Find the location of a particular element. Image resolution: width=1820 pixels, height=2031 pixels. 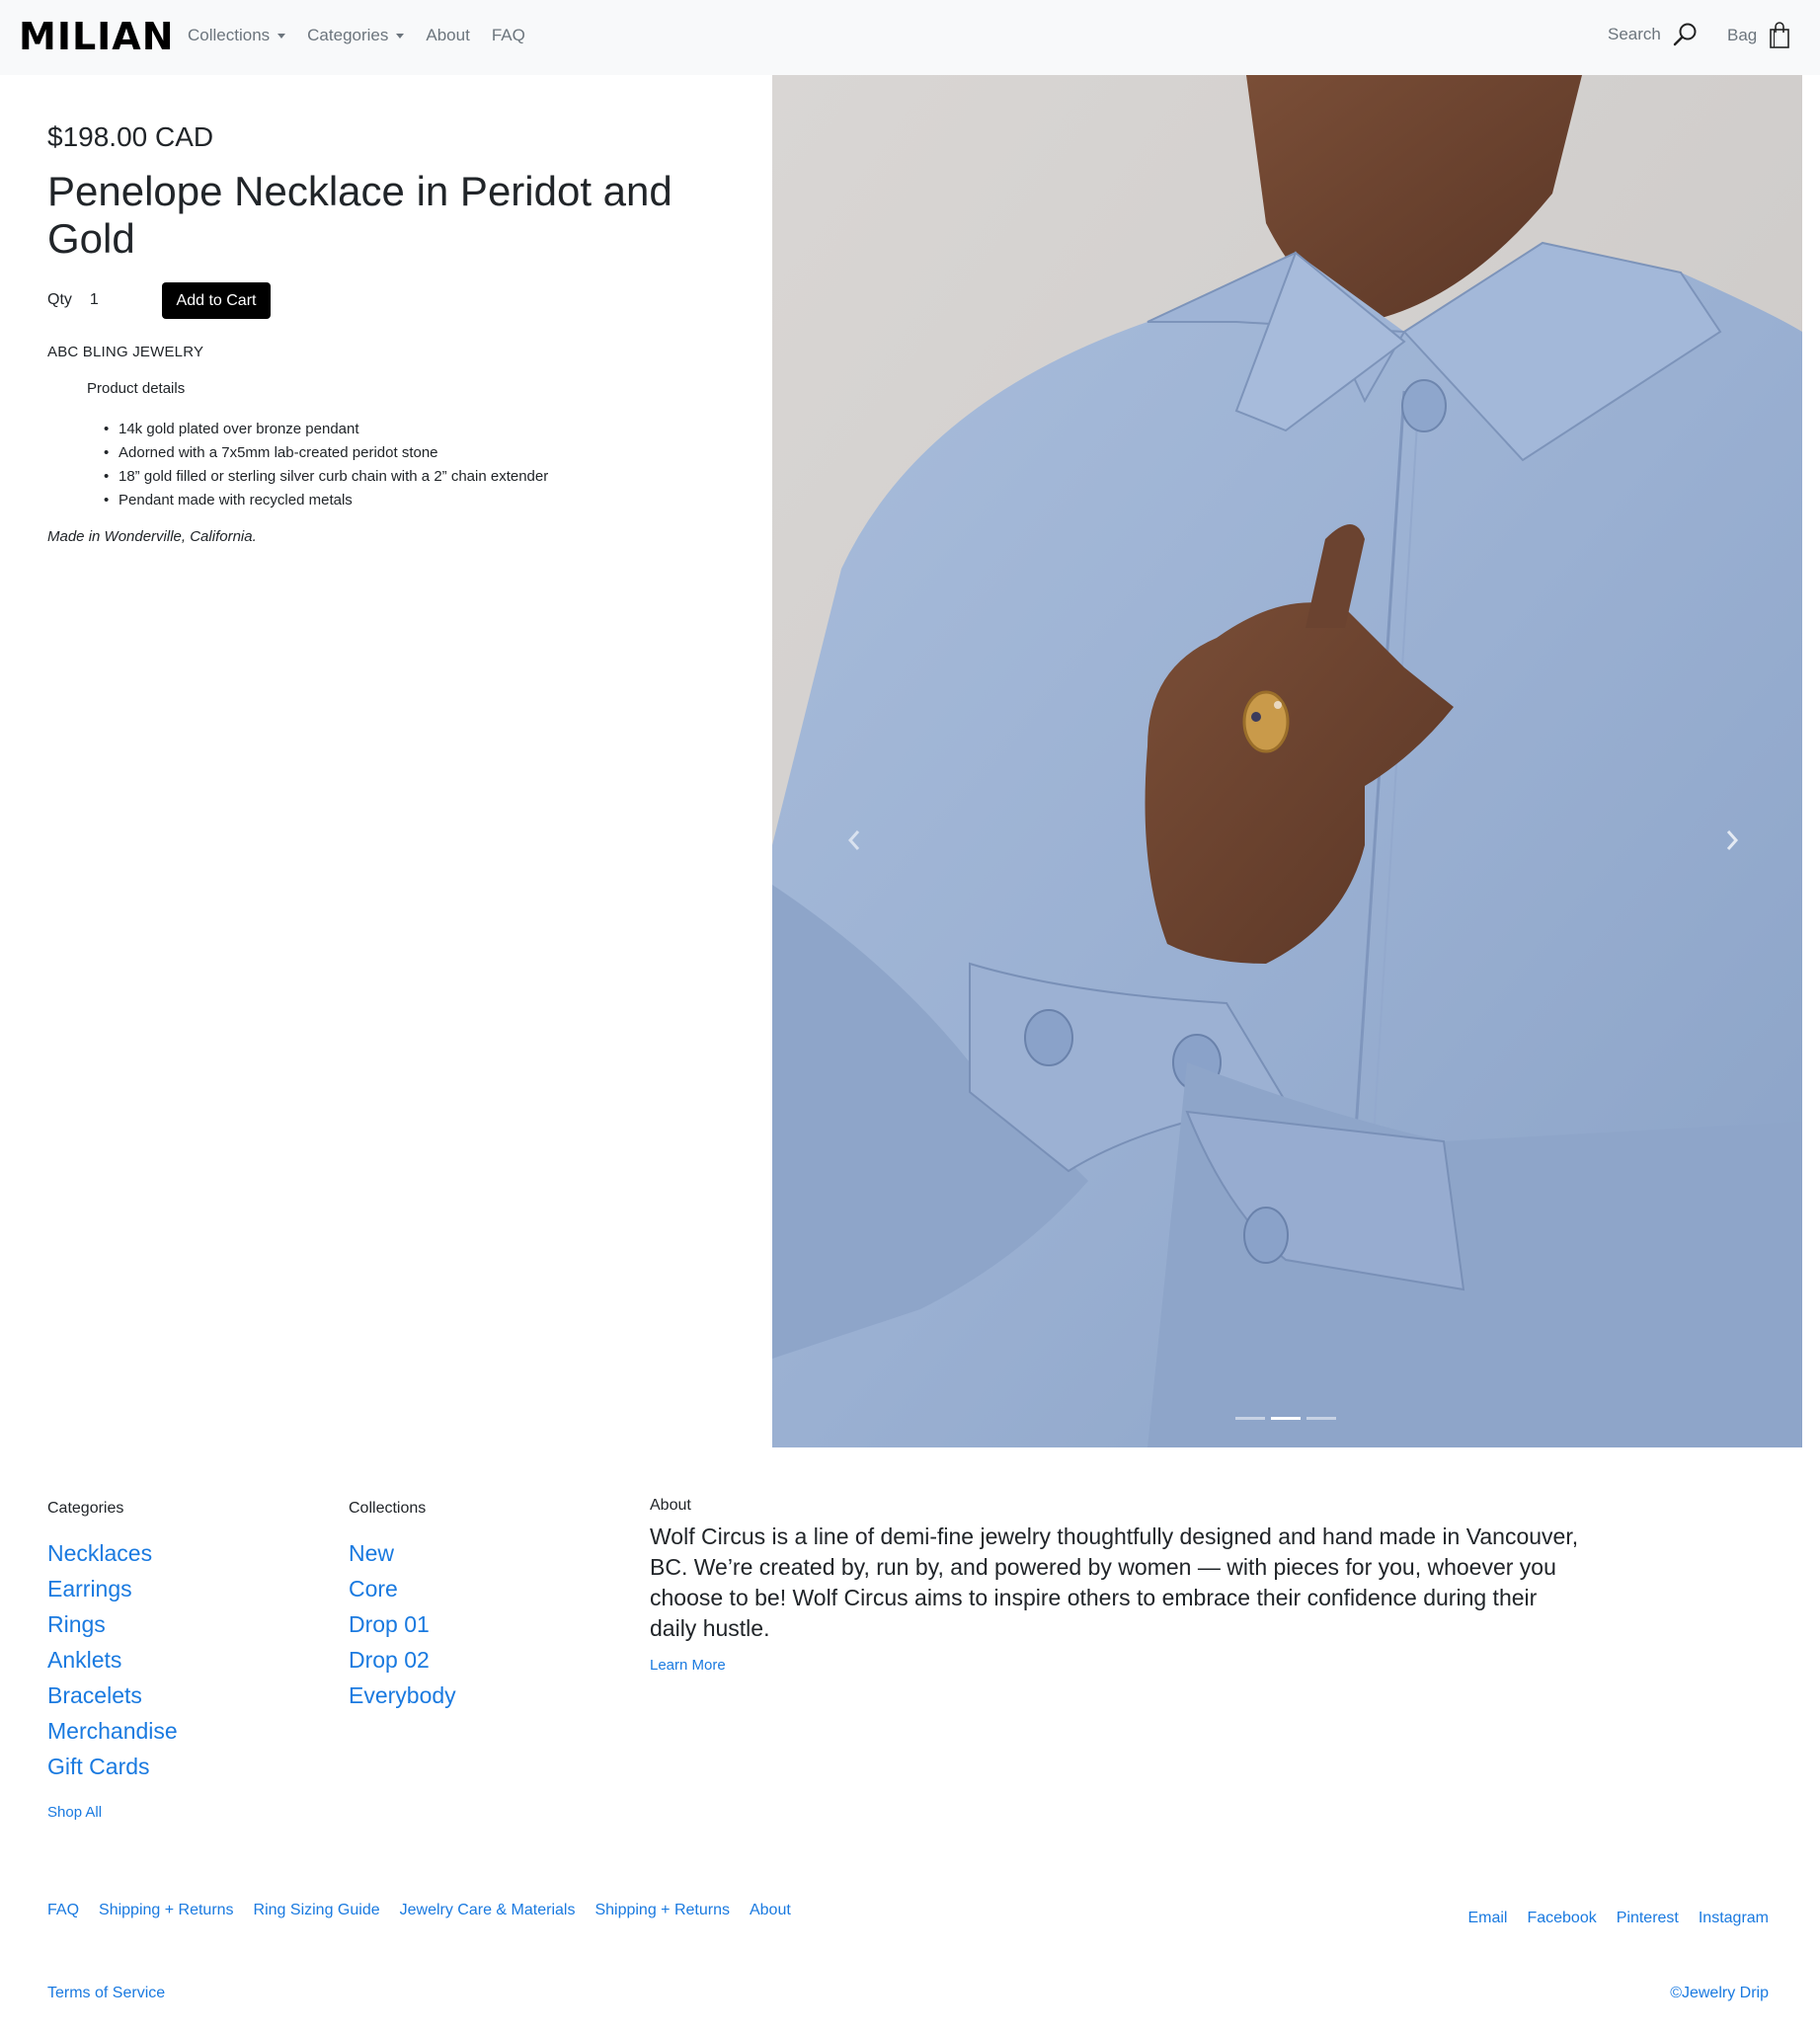

quantity-stepper: ▲ ▼ is located at coordinates (135, 300).